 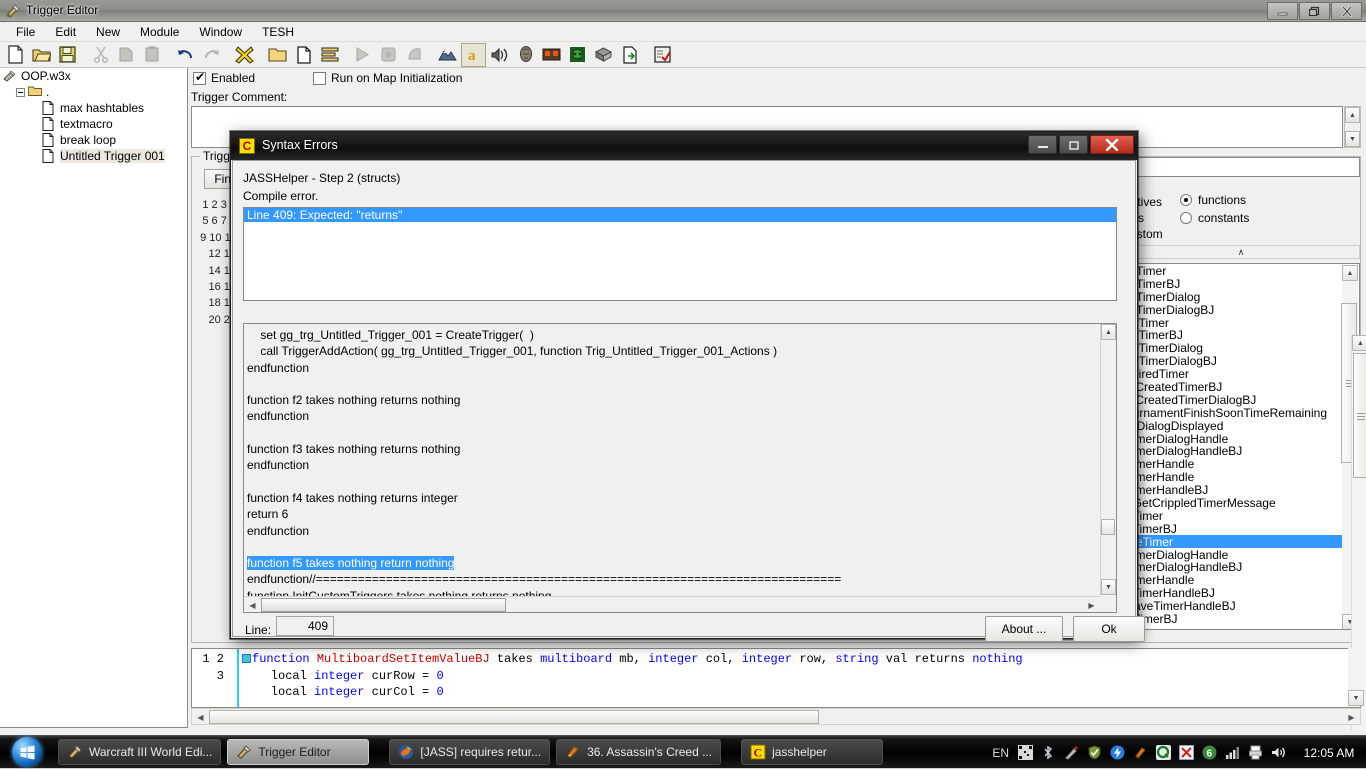 What do you see at coordinates (303, 55) in the screenshot?
I see `page-icon` at bounding box center [303, 55].